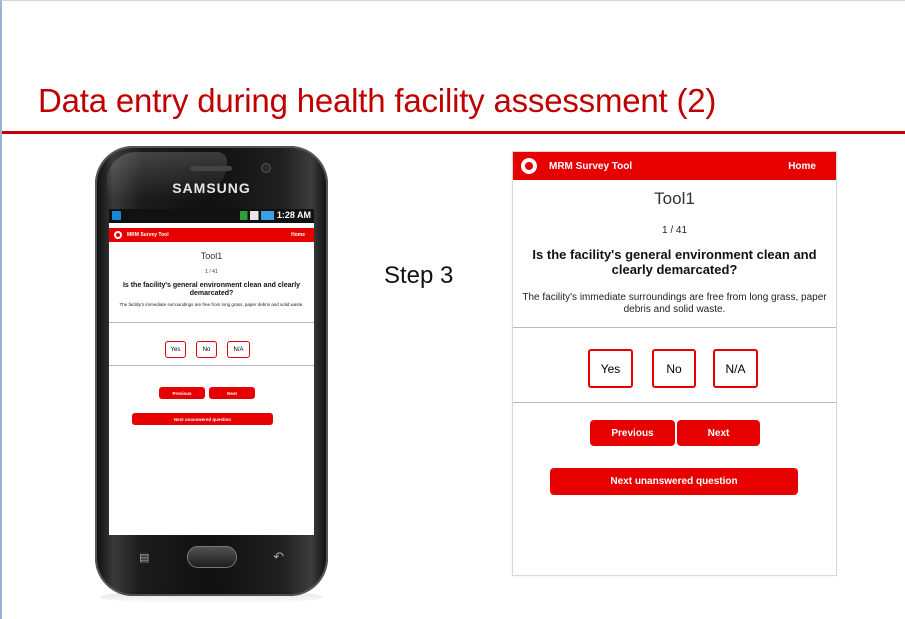  What do you see at coordinates (144, 557) in the screenshot?
I see `menu-icon: ▤` at bounding box center [144, 557].